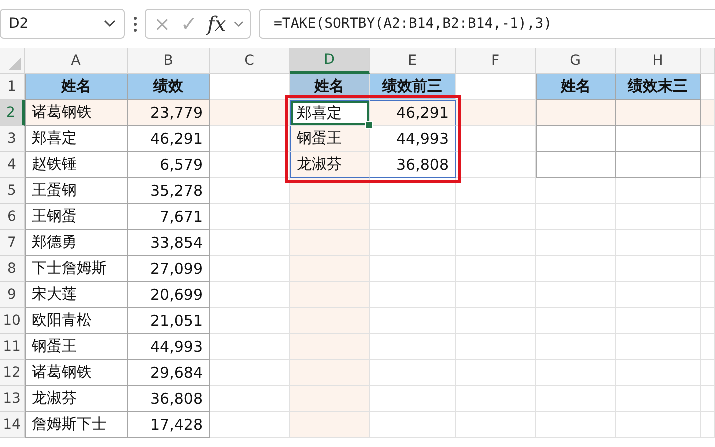  Describe the element at coordinates (169, 295) in the screenshot. I see `table-cell: 20,699` at that location.